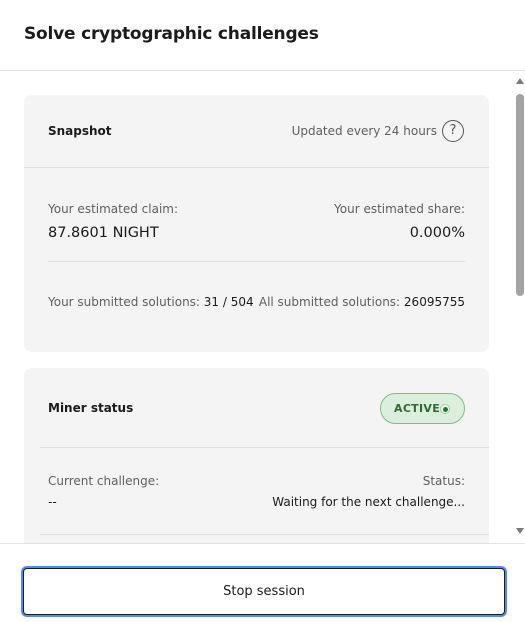 The width and height of the screenshot is (525, 622). Describe the element at coordinates (52, 502) in the screenshot. I see `challenge-value: --` at that location.